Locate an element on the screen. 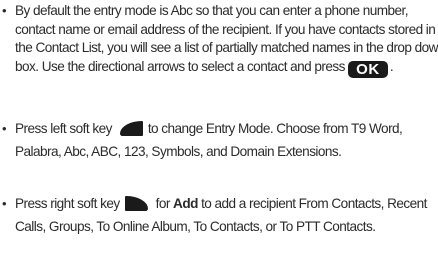 Image resolution: width=438 pixels, height=256 pixels. item-3-mid: for is located at coordinates (163, 203).